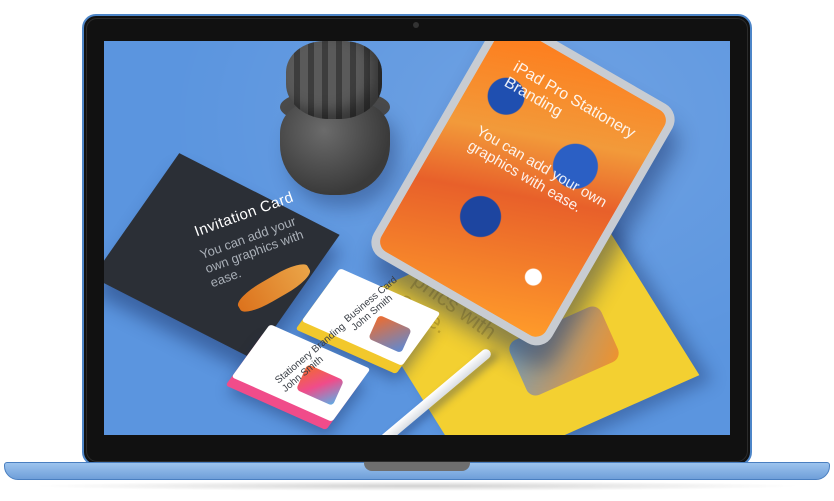 The image size is (834, 501). Describe the element at coordinates (416, 25) in the screenshot. I see `webcam-dot` at that location.